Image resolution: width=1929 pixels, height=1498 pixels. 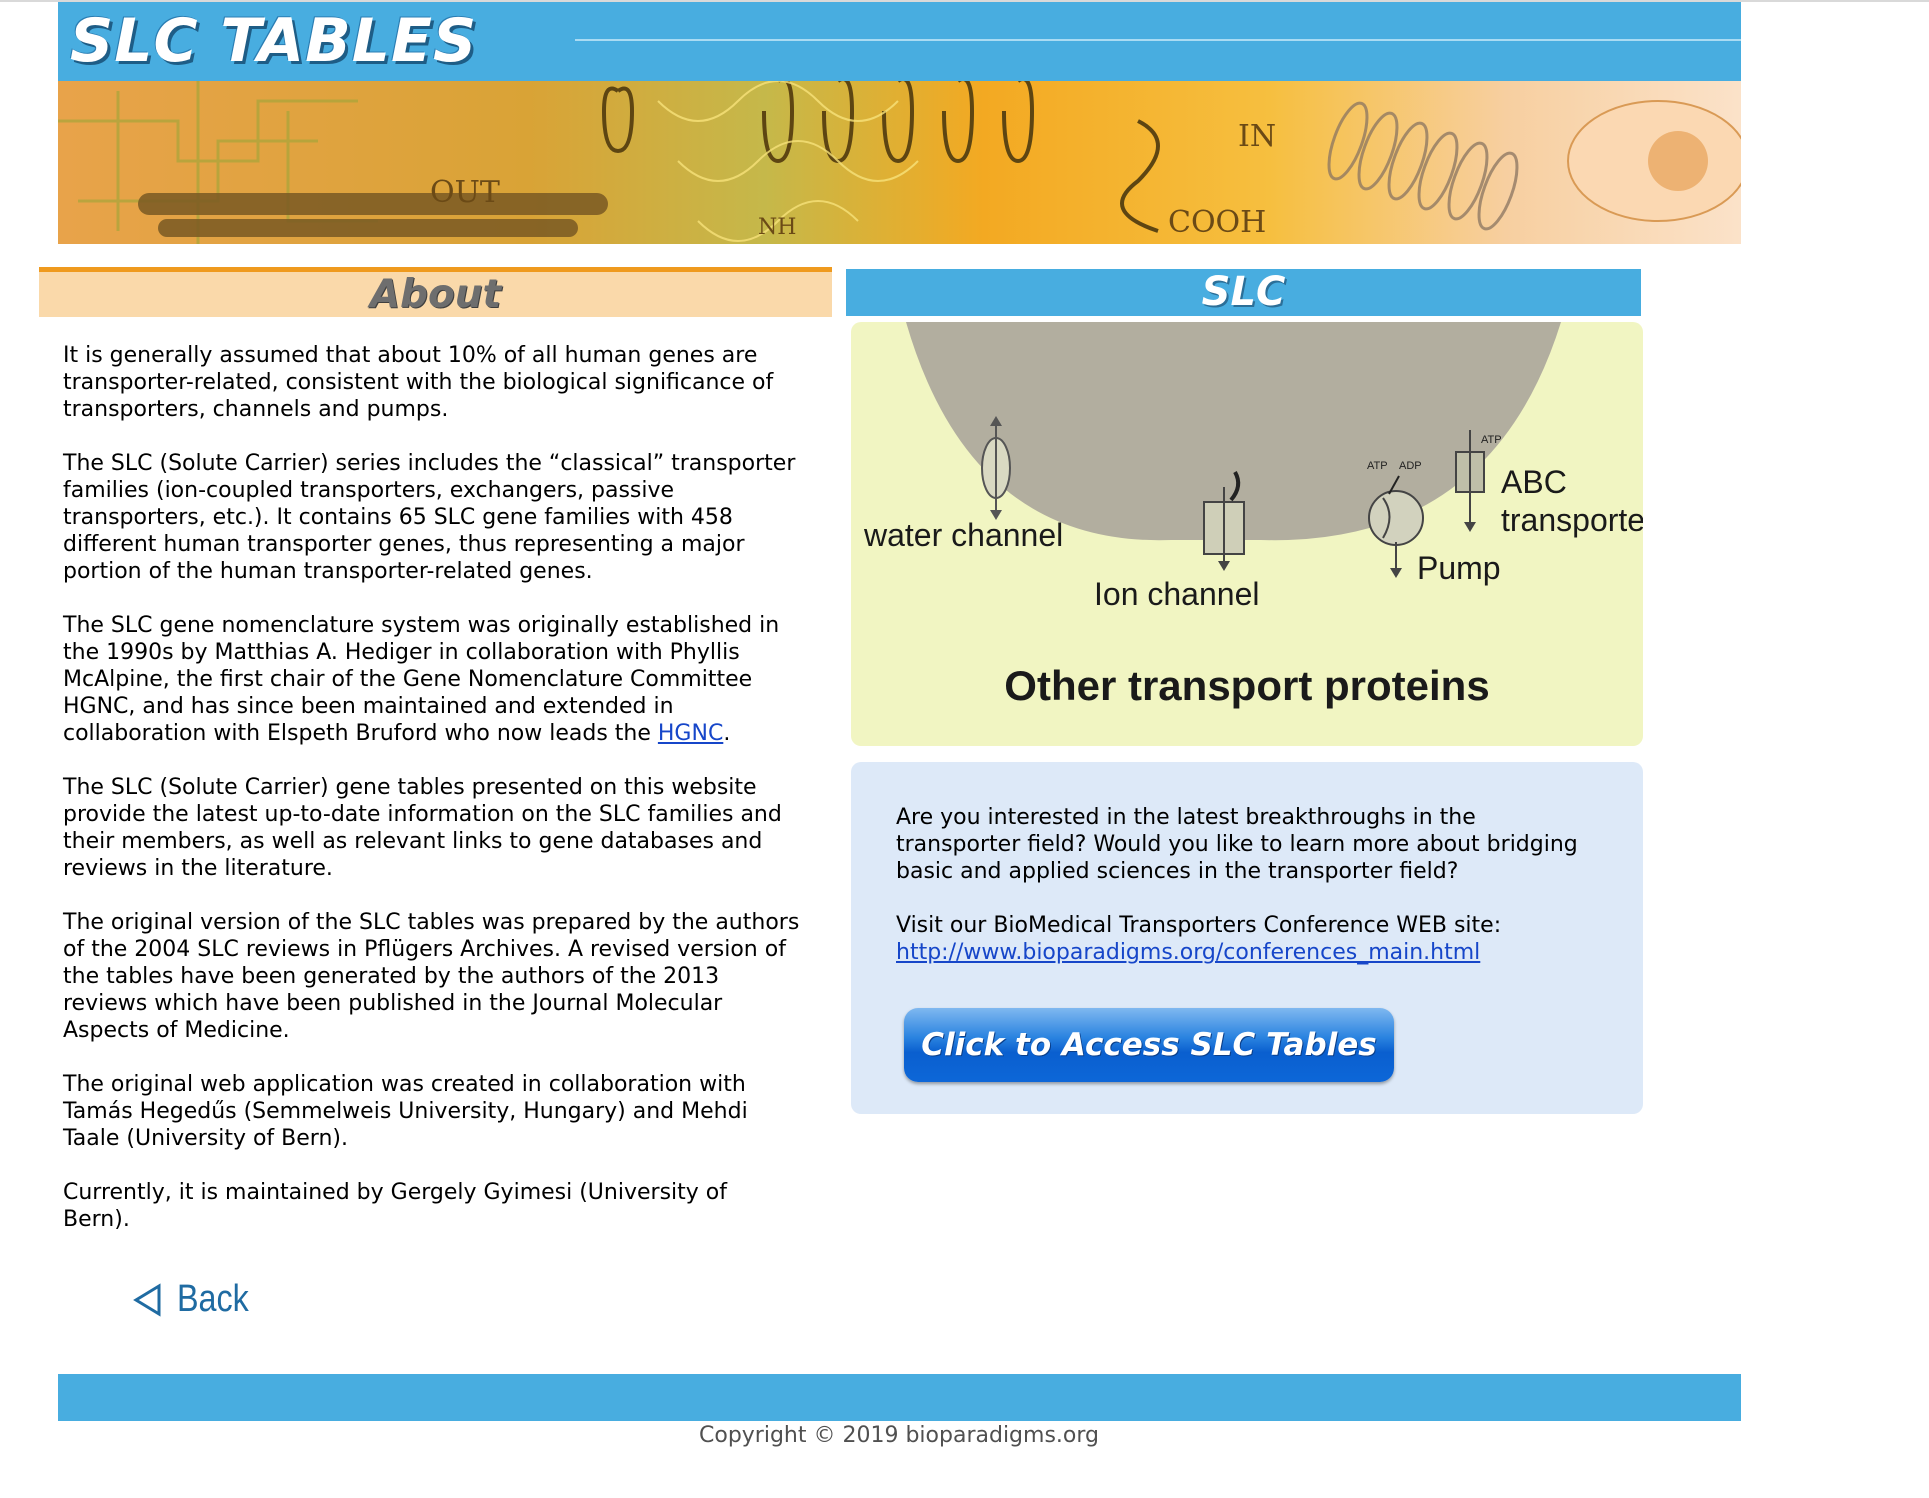 I want to click on atp-label: ATP, so click(x=1377, y=466).